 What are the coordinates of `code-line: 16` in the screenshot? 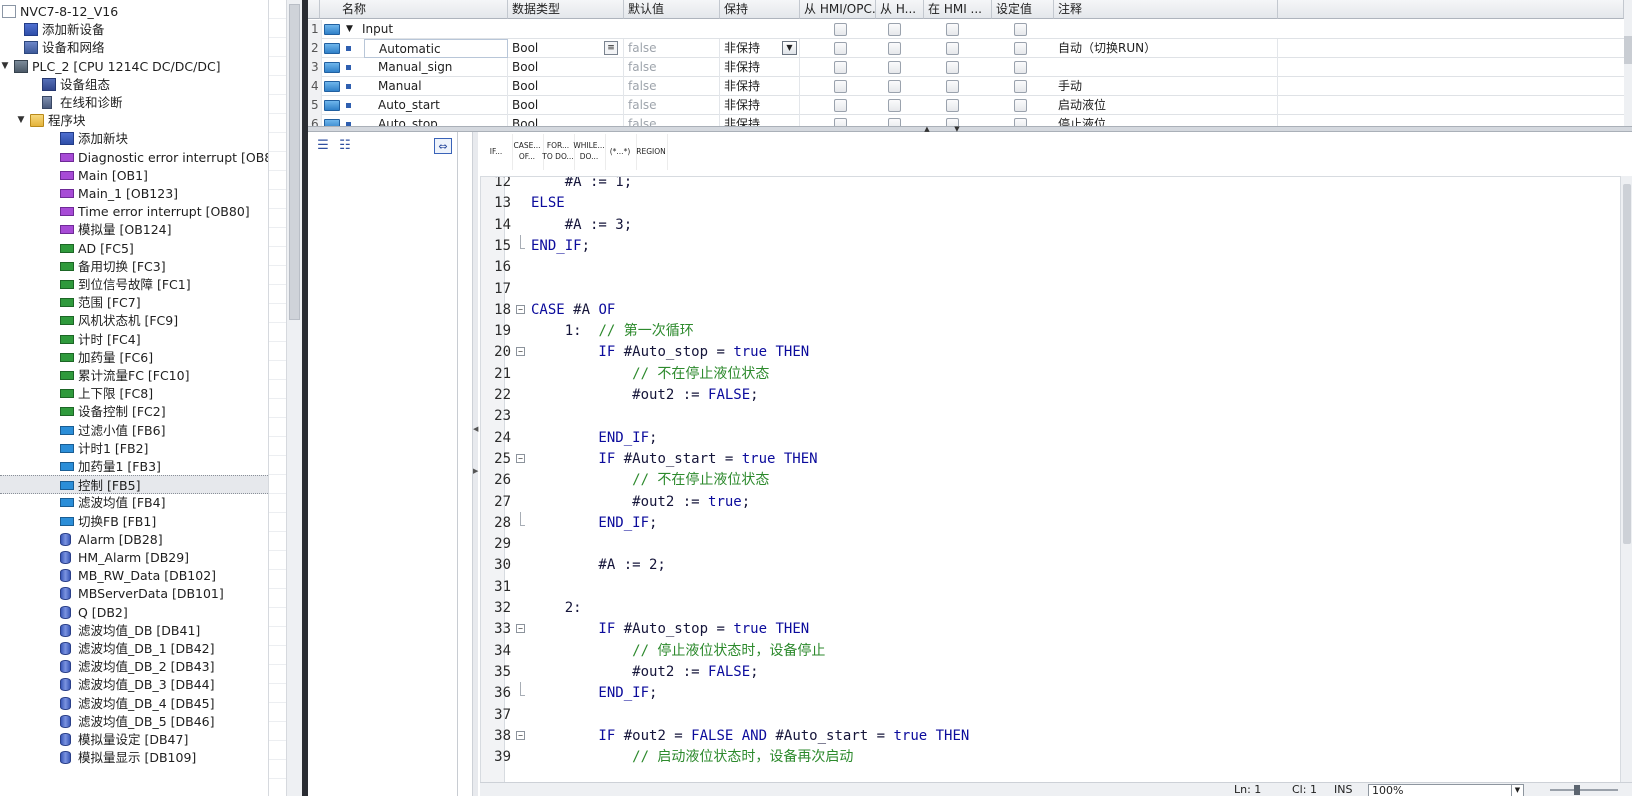 It's located at (1031, 267).